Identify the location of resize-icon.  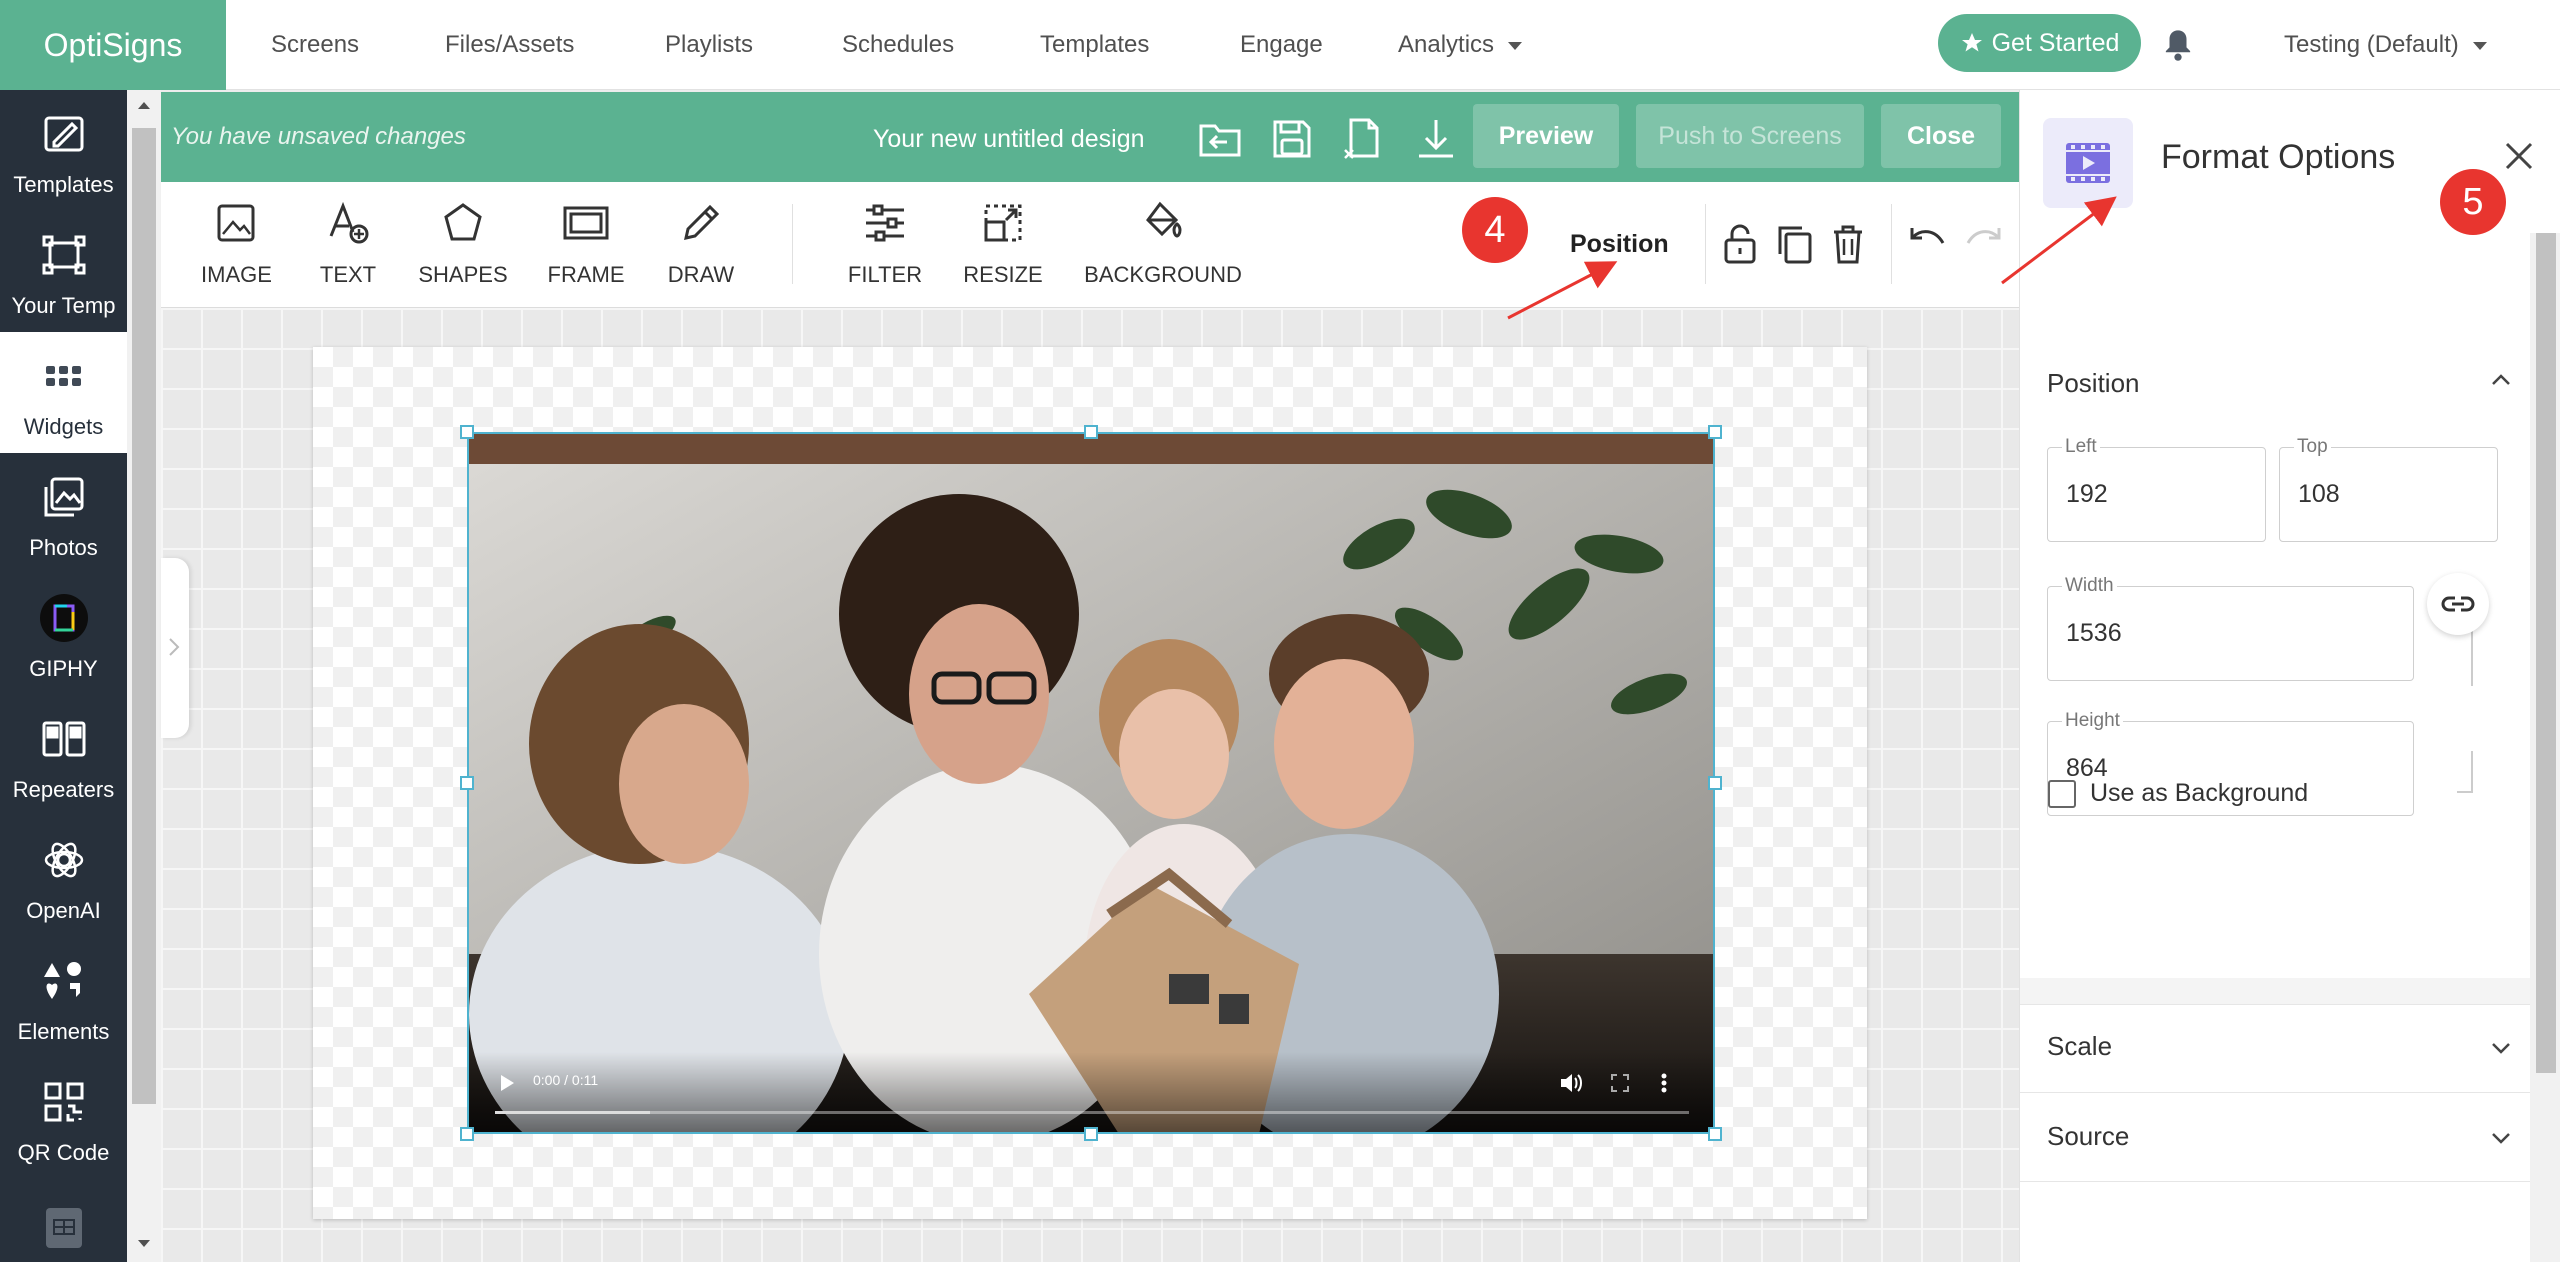
(1003, 223).